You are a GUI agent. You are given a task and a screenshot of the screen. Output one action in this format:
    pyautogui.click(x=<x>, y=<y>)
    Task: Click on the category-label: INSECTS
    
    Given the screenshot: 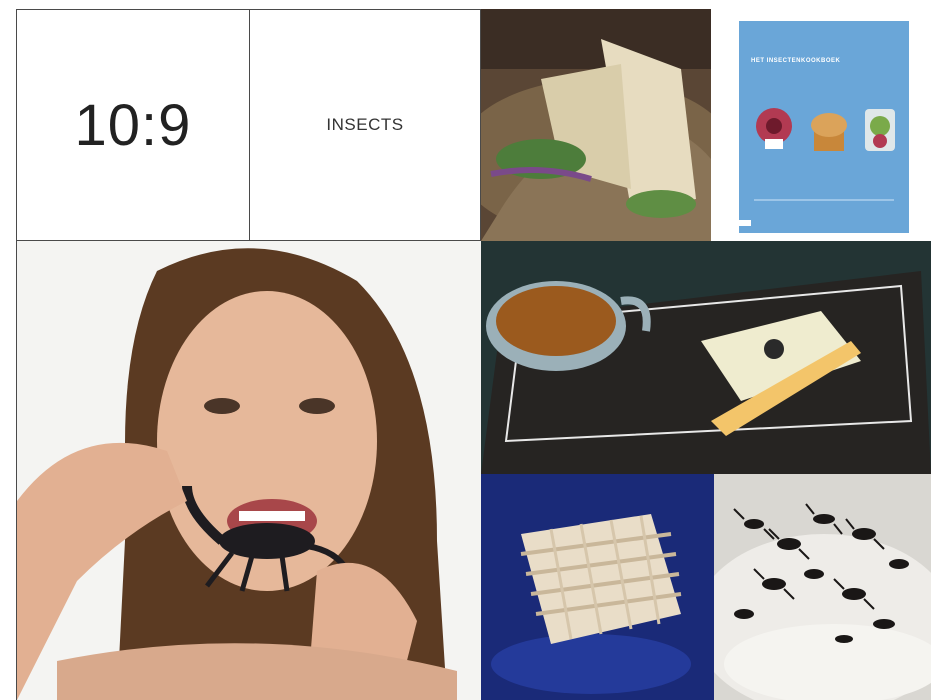 What is the action you would take?
    pyautogui.click(x=365, y=124)
    